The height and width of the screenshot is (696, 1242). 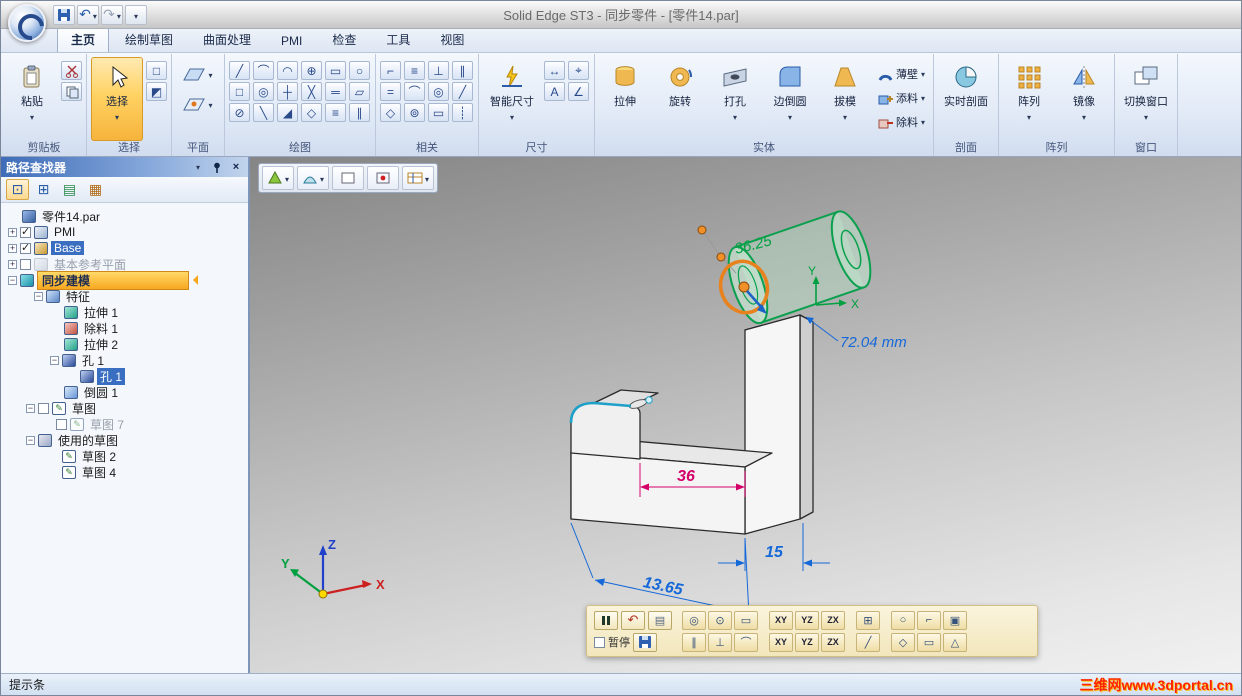 What do you see at coordinates (112, 14) in the screenshot?
I see `redo-button` at bounding box center [112, 14].